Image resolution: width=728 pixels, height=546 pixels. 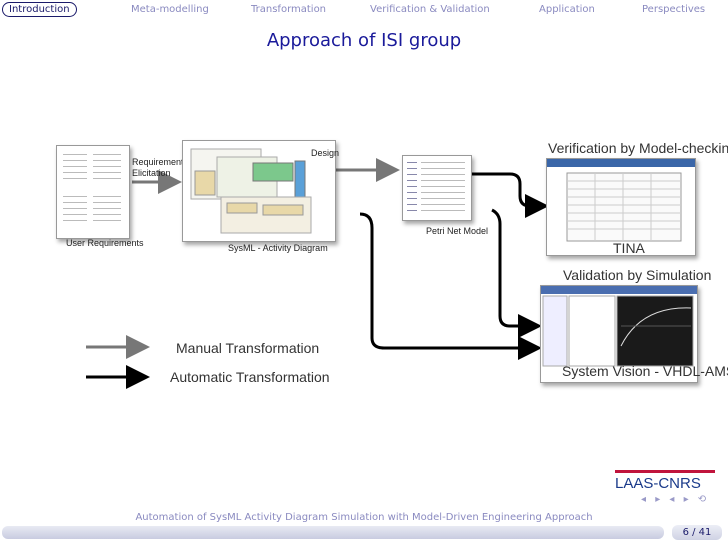 I want to click on verification-title: Verification by Model-checking, so click(x=638, y=148).